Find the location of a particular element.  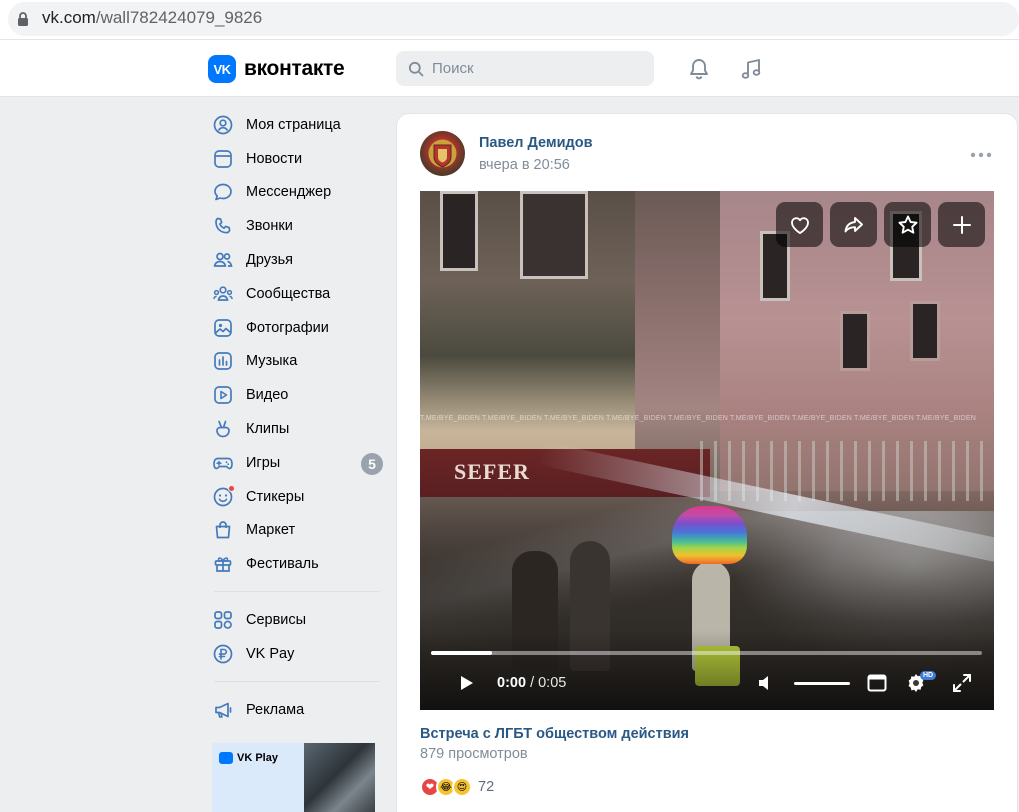

video-like-button is located at coordinates (799, 224).